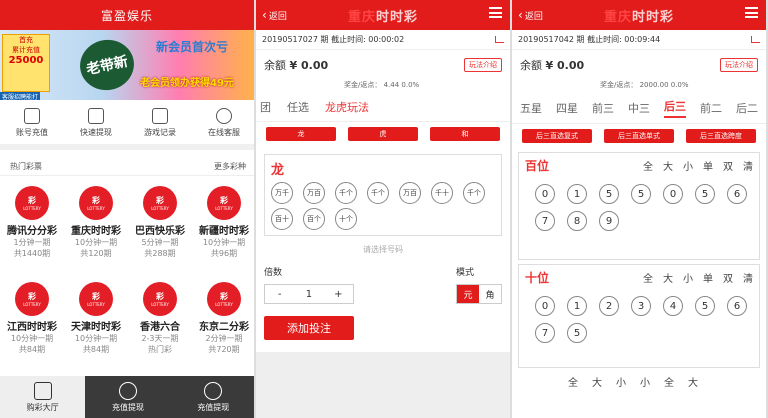 The width and height of the screenshot is (768, 418). Describe the element at coordinates (609, 221) in the screenshot. I see `number-ball: 9` at that location.